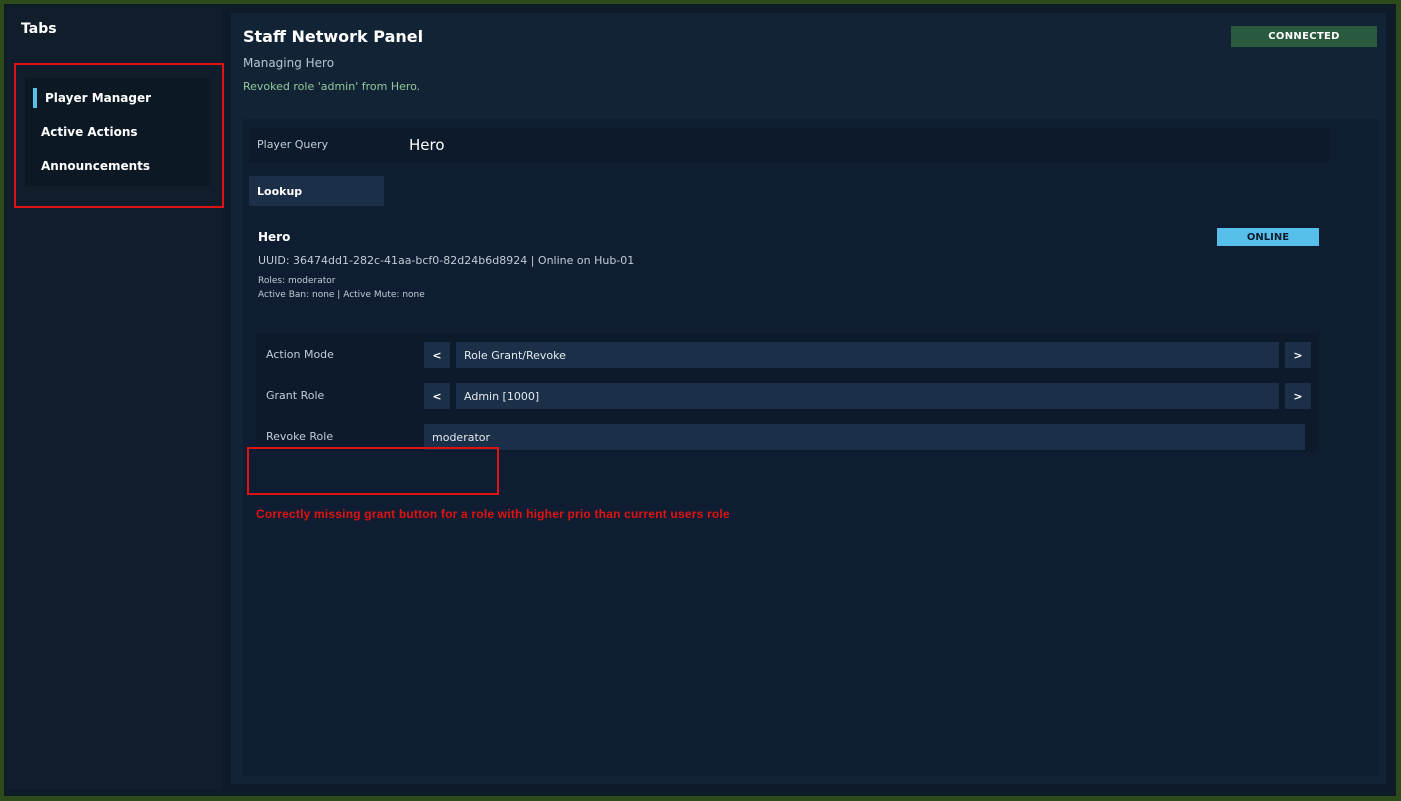 This screenshot has width=1401, height=801. What do you see at coordinates (333, 36) in the screenshot?
I see `page-title: Staff Network Panel` at bounding box center [333, 36].